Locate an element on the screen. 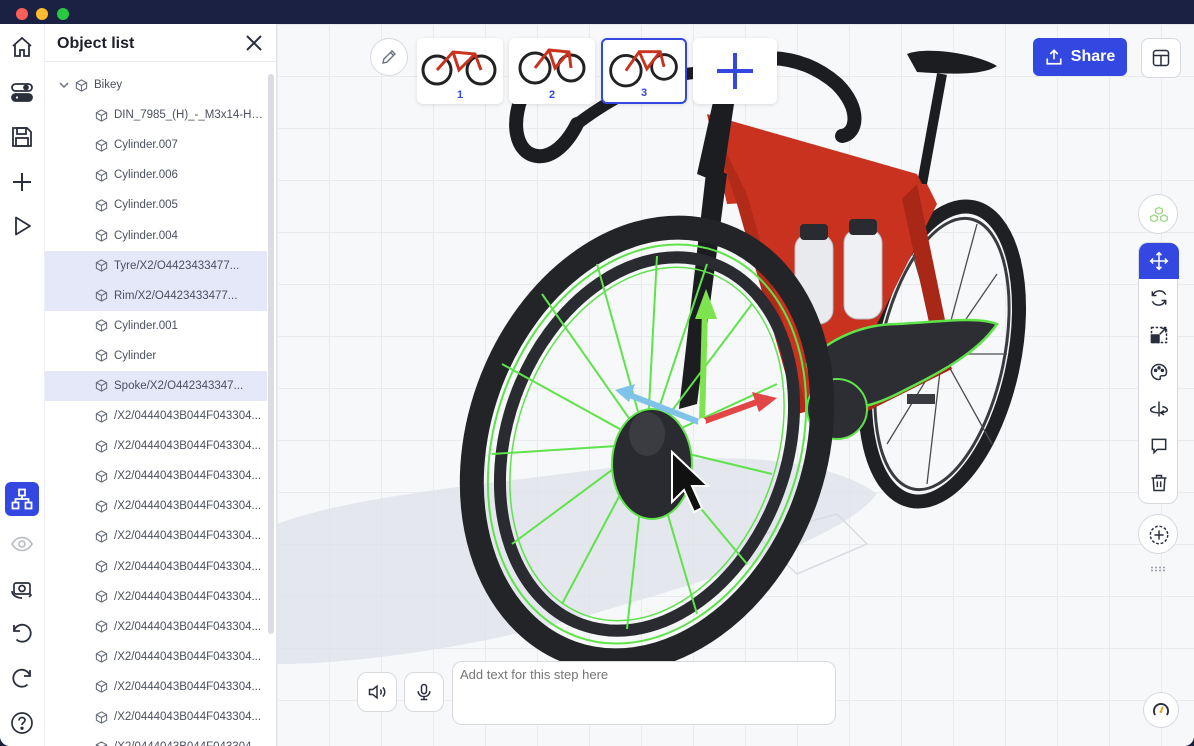 This screenshot has width=1194, height=746. play-icon is located at coordinates (23, 226).